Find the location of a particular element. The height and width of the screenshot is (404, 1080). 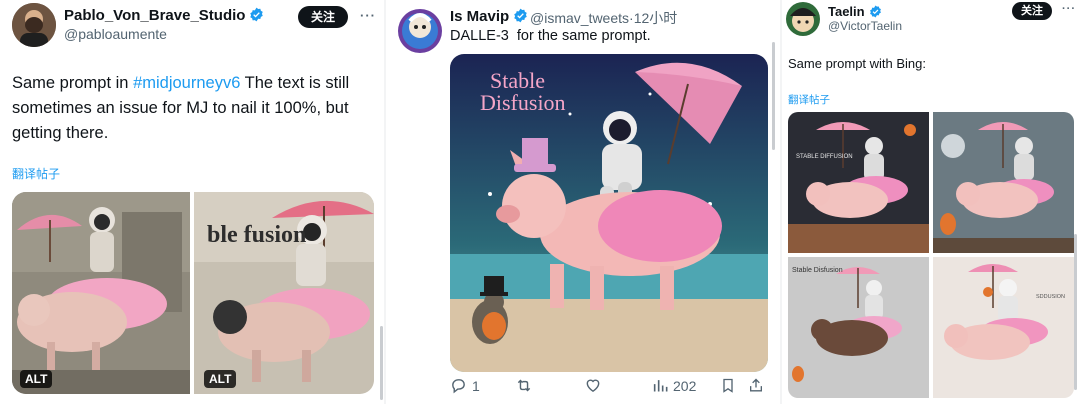

image-lettering: SDDUSION is located at coordinates (1050, 297).